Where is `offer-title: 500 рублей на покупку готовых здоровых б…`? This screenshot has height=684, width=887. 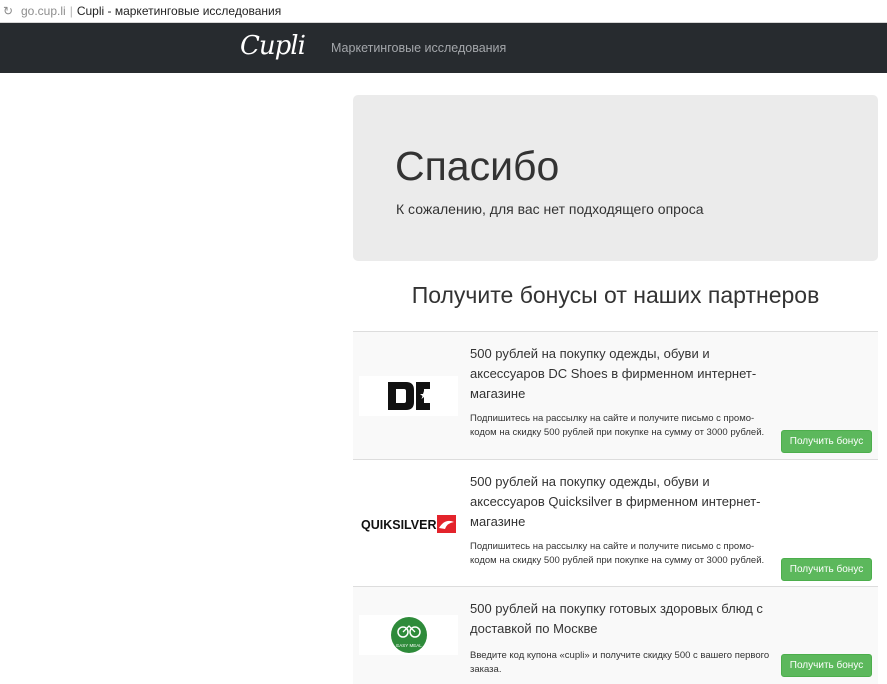 offer-title: 500 рублей на покупку готовых здоровых б… is located at coordinates (616, 618).